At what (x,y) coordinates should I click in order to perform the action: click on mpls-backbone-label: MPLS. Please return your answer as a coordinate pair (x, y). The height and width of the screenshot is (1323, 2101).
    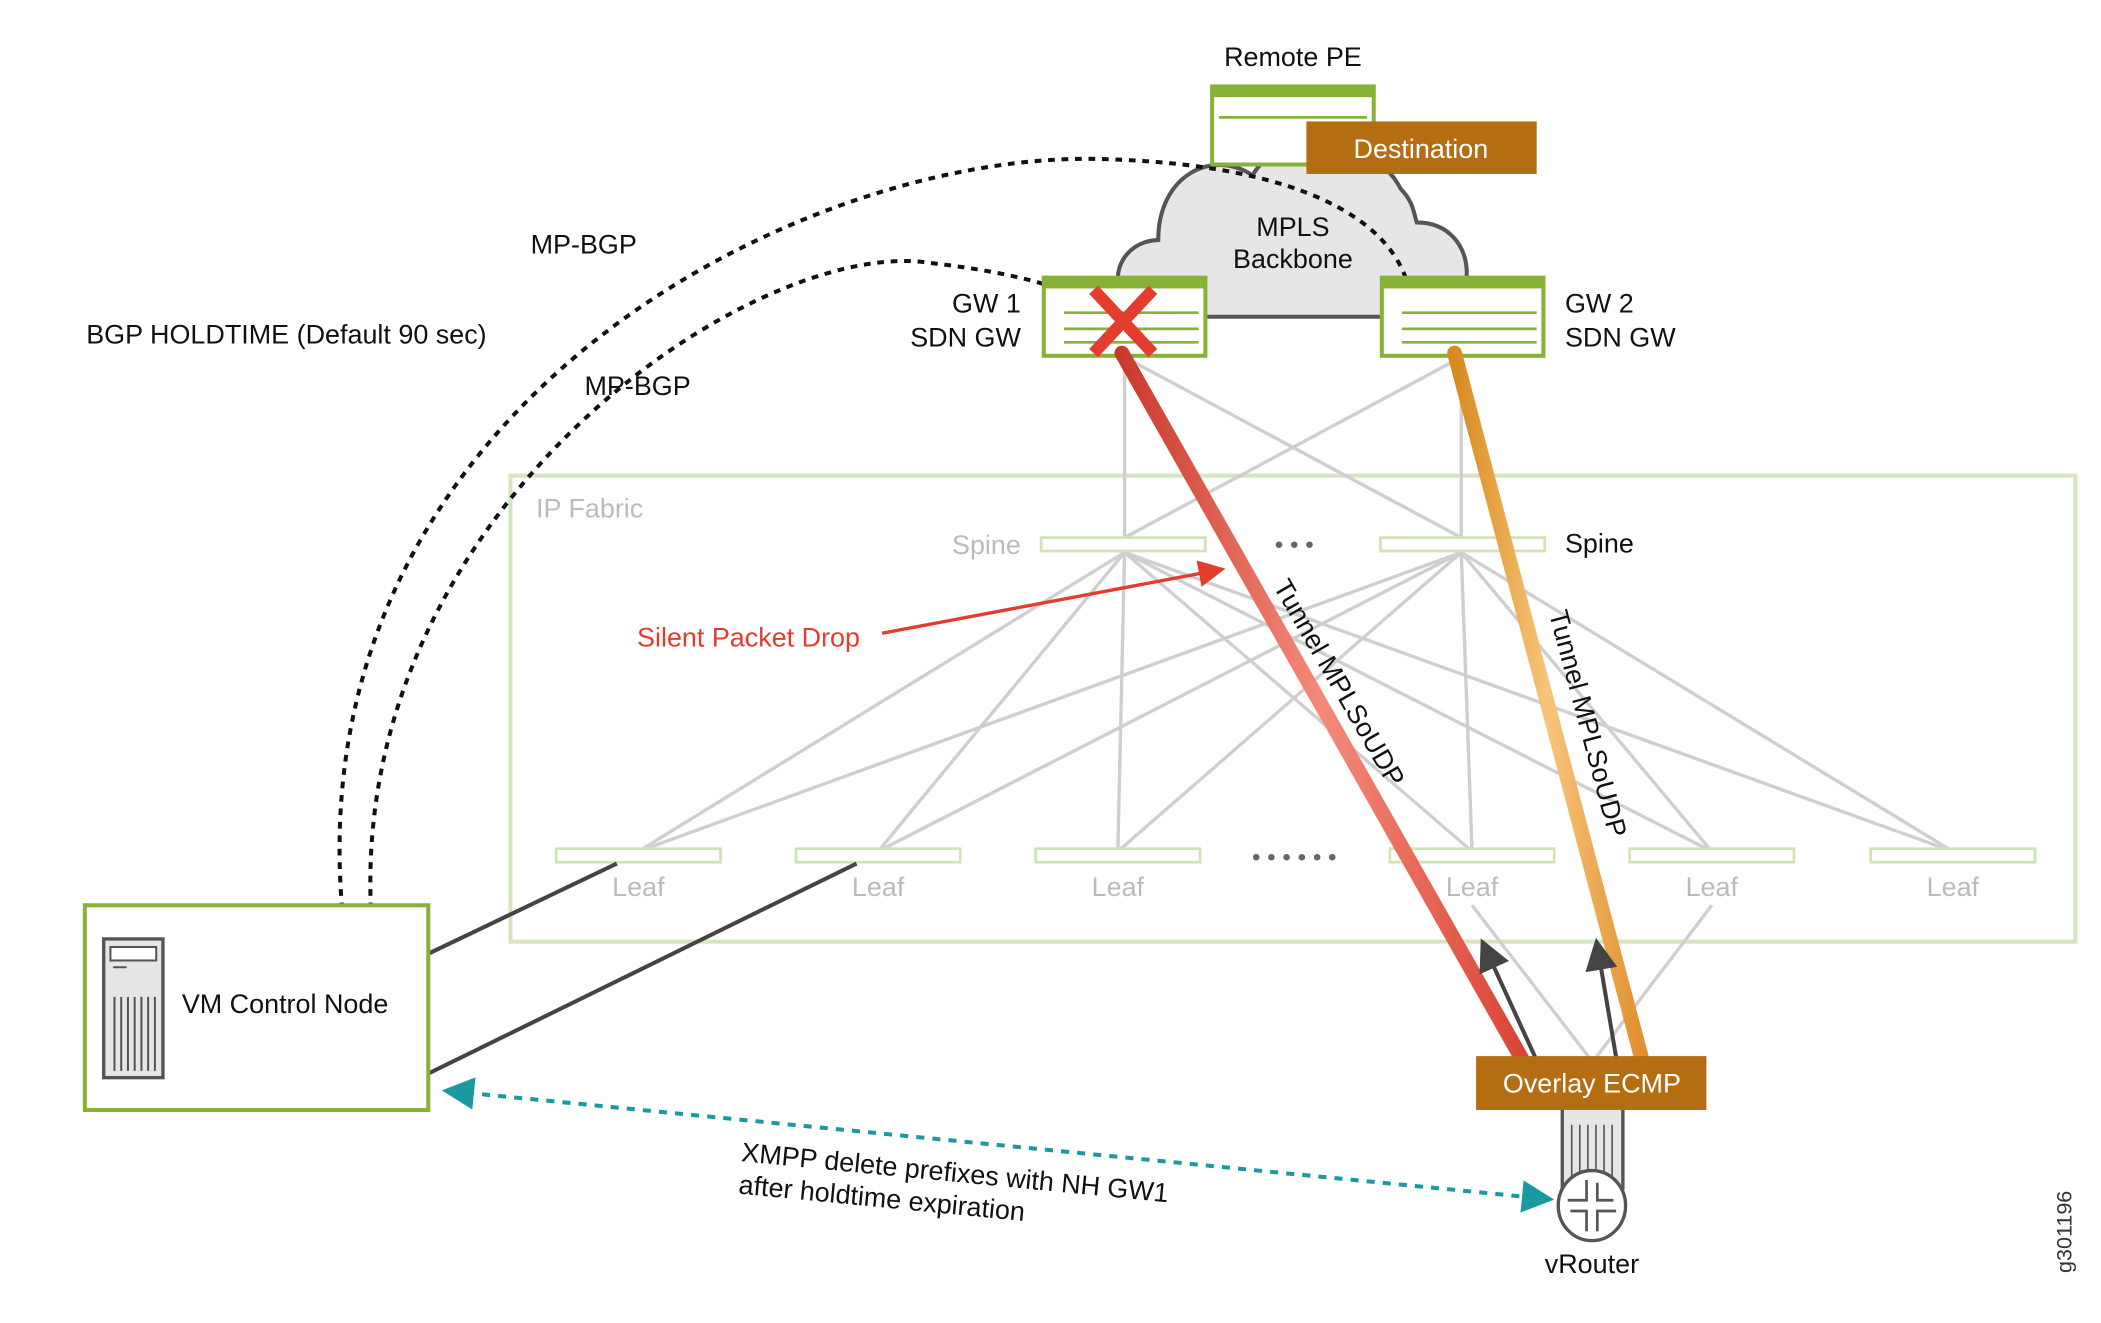
    Looking at the image, I should click on (1292, 227).